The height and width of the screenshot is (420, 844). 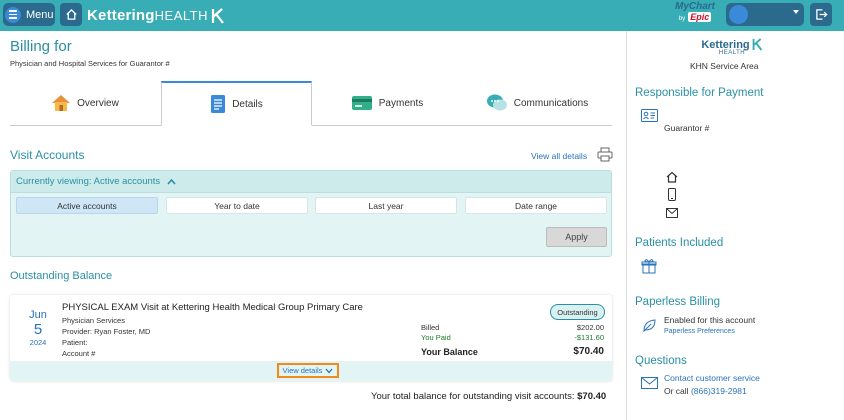 I want to click on mychart-by-text: by, so click(x=682, y=19).